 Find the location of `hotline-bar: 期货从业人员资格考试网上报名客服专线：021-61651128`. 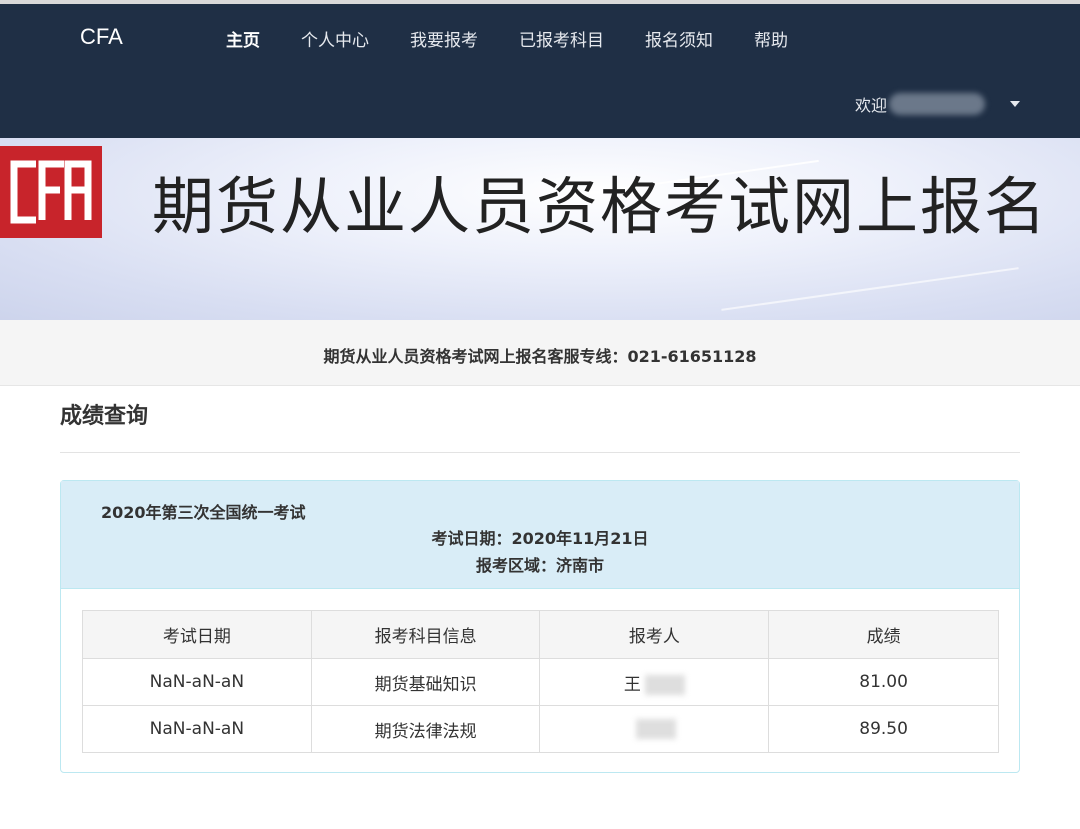

hotline-bar: 期货从业人员资格考试网上报名客服专线：021-61651128 is located at coordinates (540, 353).